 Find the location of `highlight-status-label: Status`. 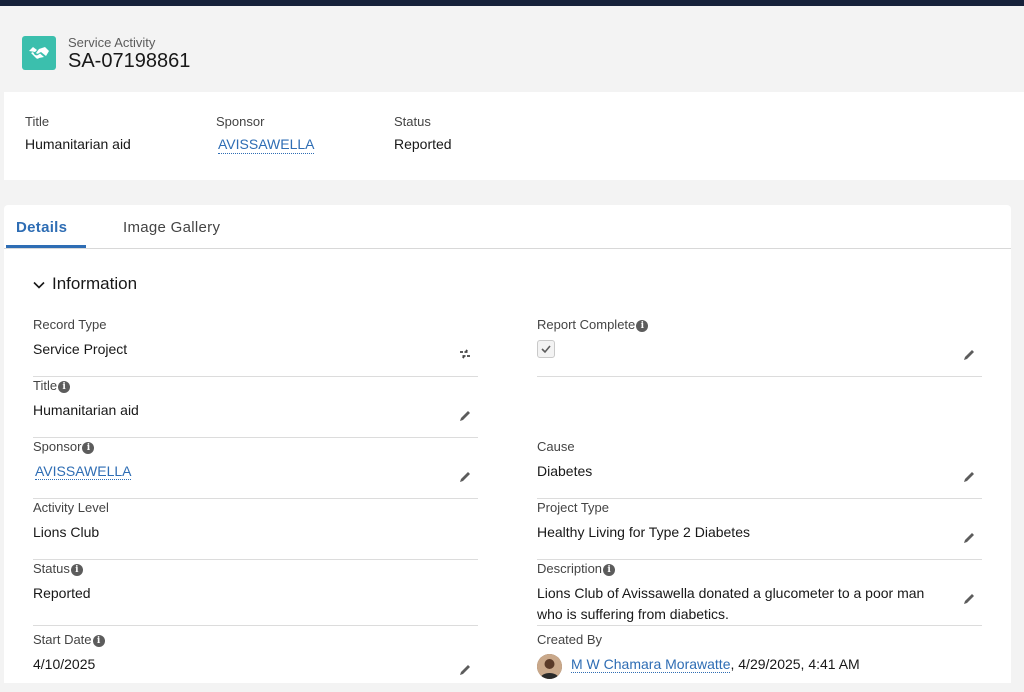

highlight-status-label: Status is located at coordinates (412, 121).